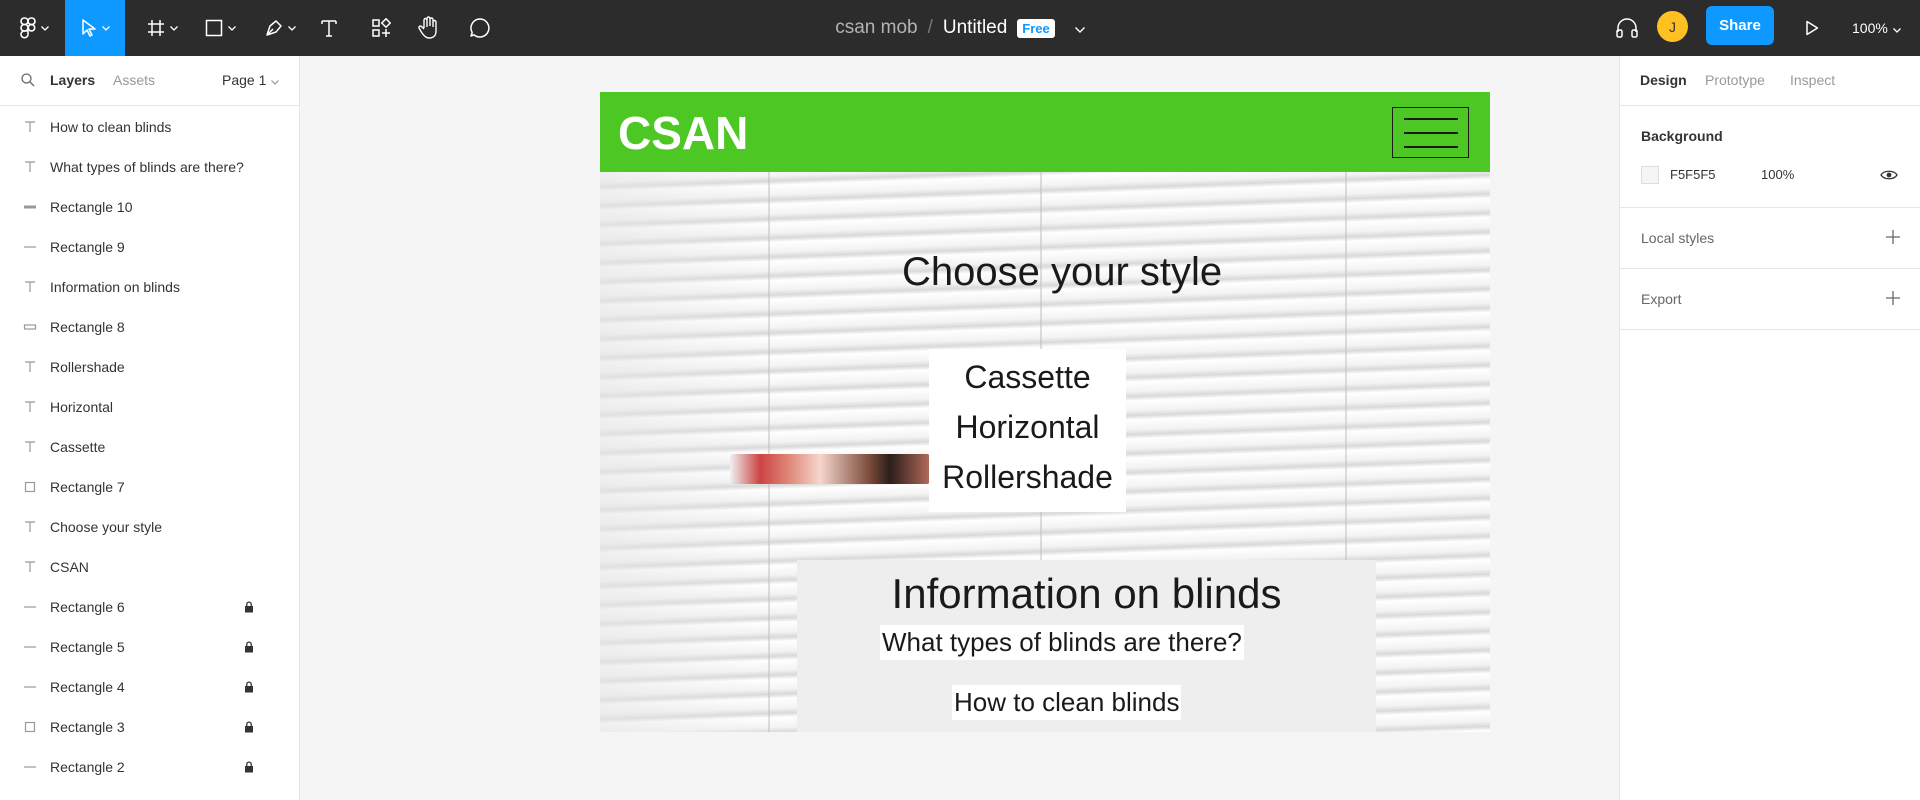 The image size is (1920, 800). I want to click on style-options: Cassette Horizontal Rollershade, so click(1027, 430).